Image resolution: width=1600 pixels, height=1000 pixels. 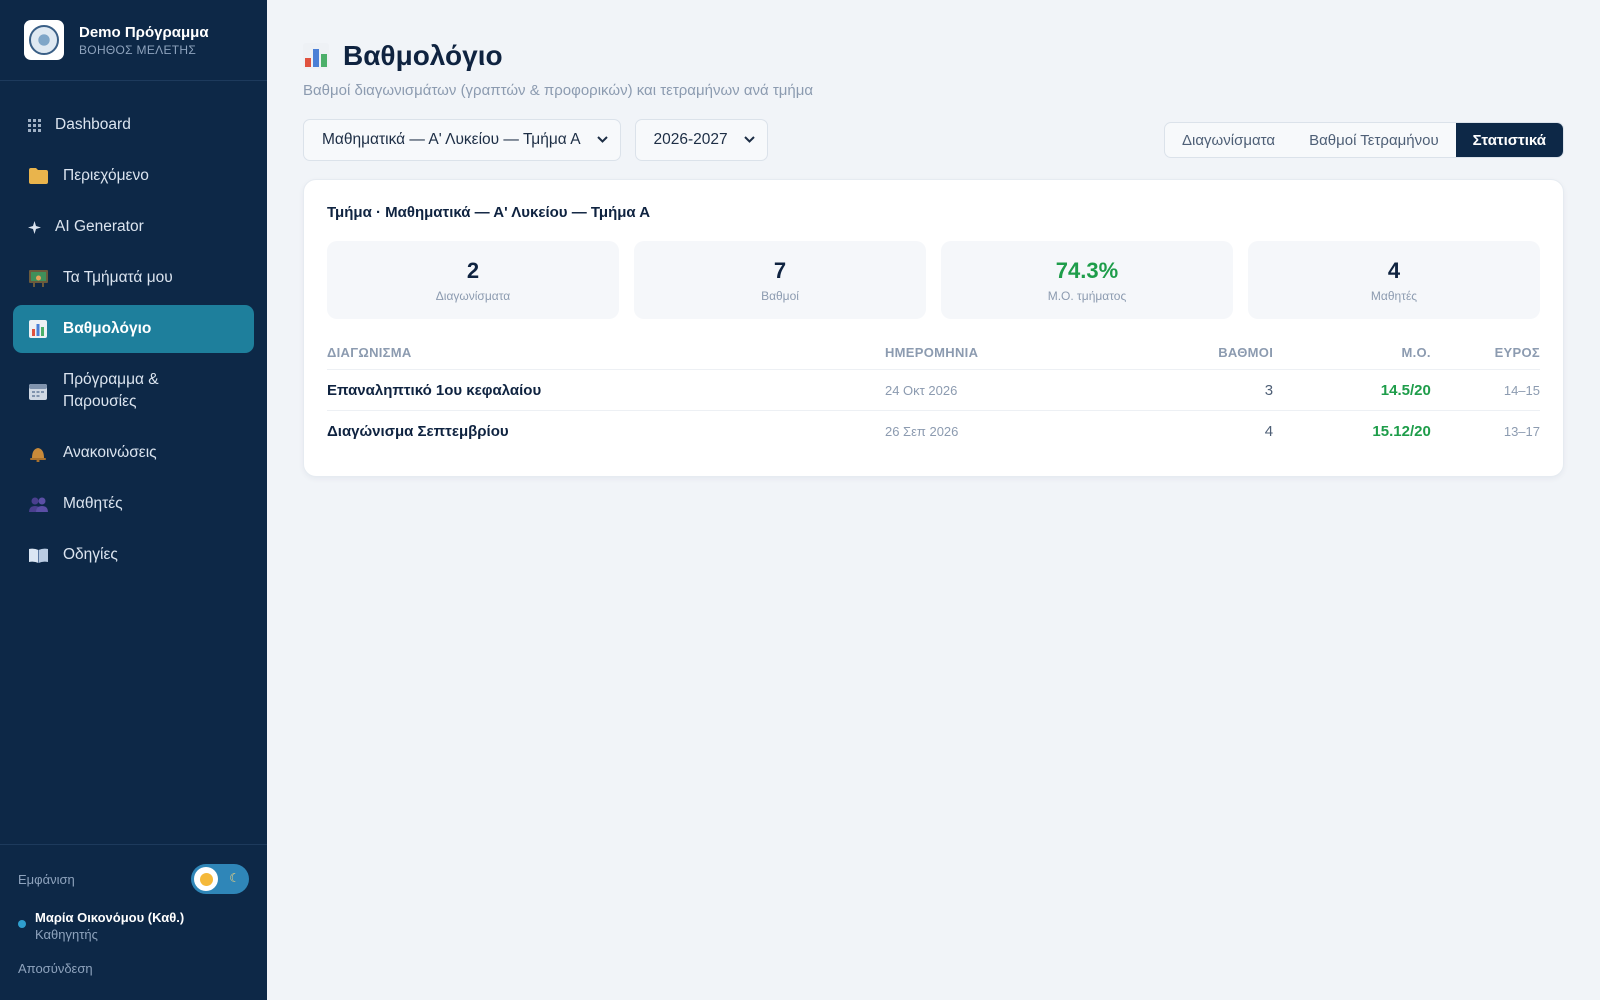 I want to click on sparkle-icon, so click(x=34, y=227).